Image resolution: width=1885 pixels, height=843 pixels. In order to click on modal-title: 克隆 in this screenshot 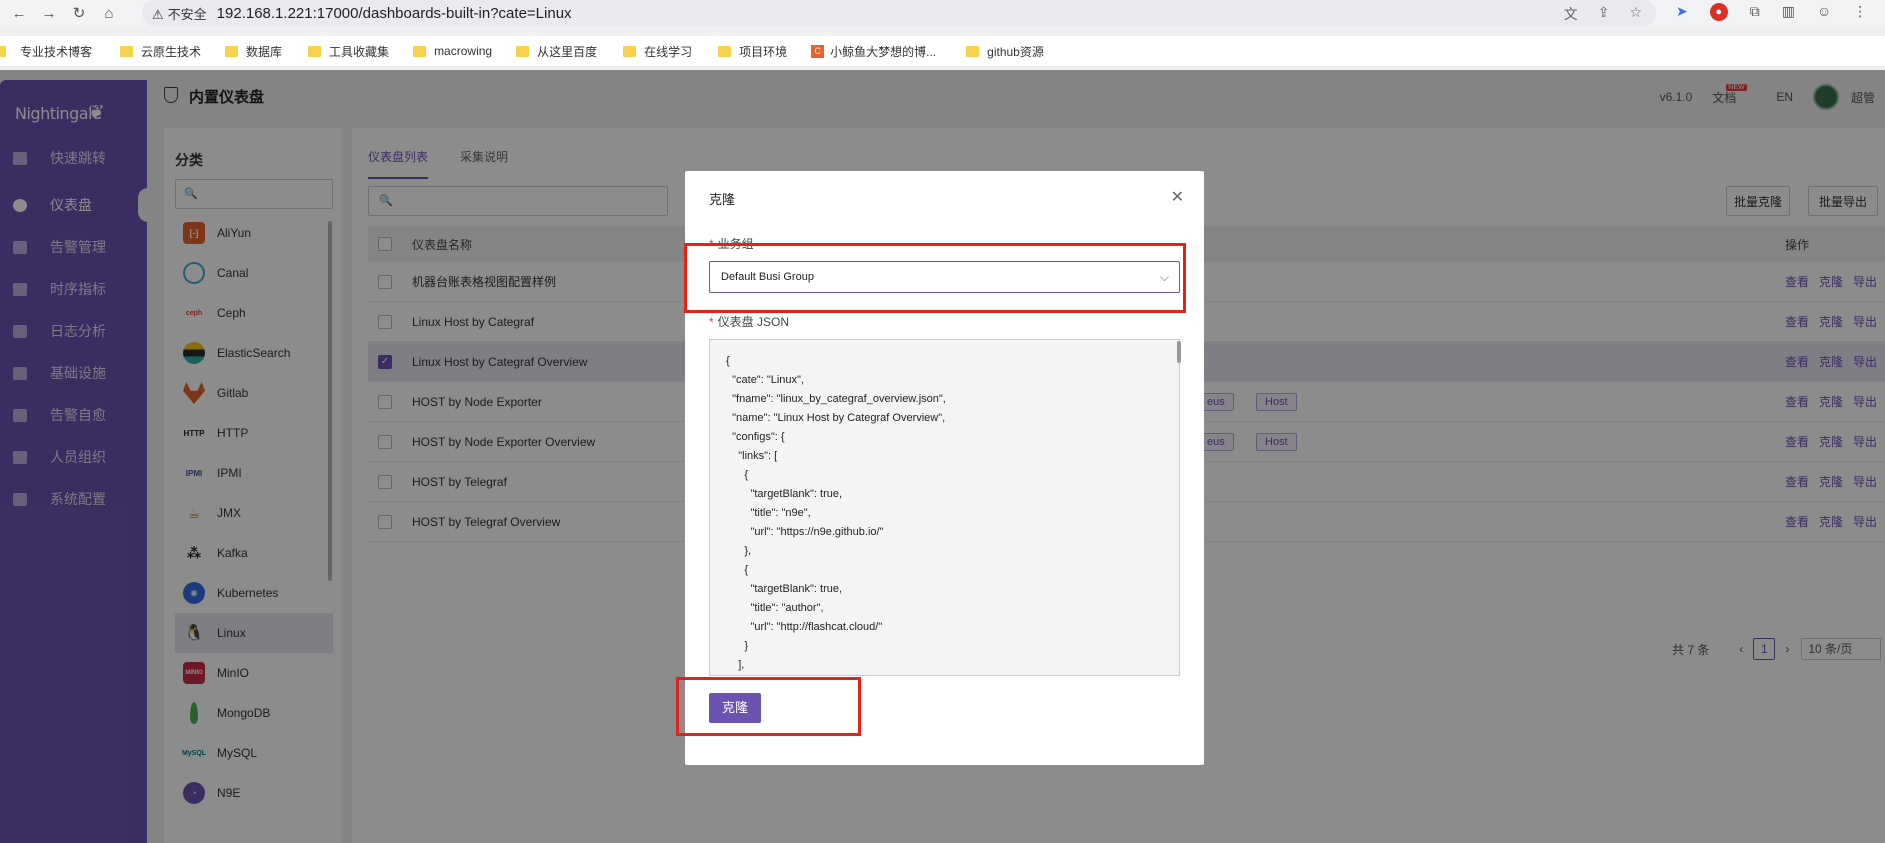, I will do `click(722, 199)`.